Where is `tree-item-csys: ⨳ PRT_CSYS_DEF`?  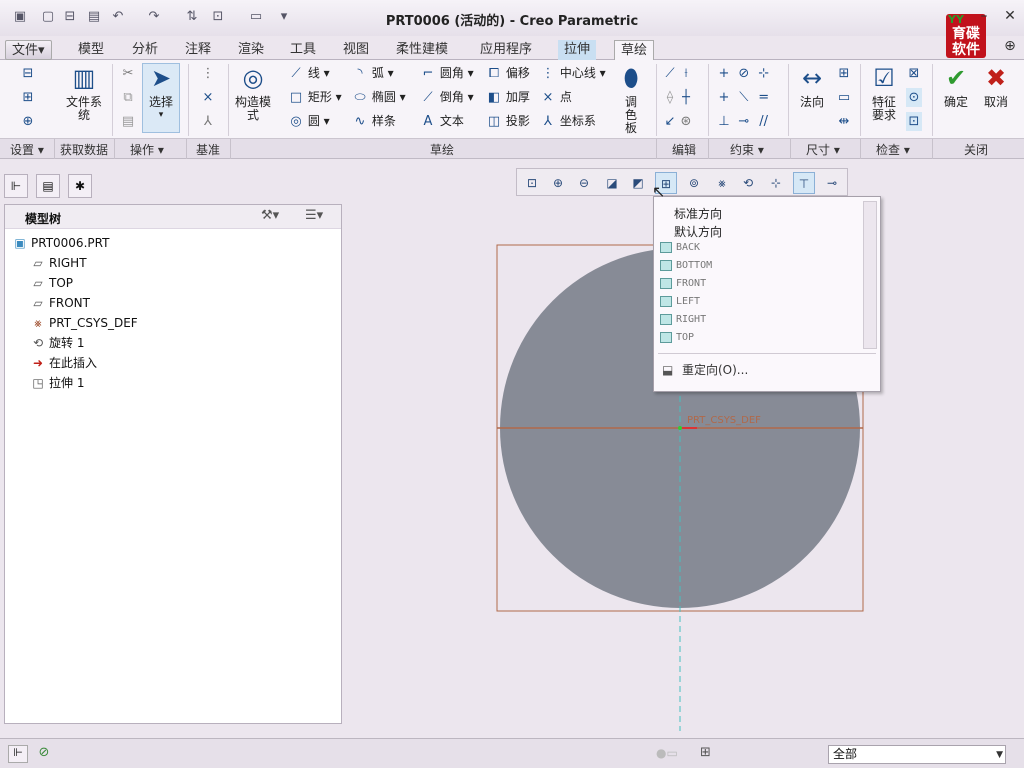 tree-item-csys: ⨳ PRT_CSYS_DEF is located at coordinates (83, 323).